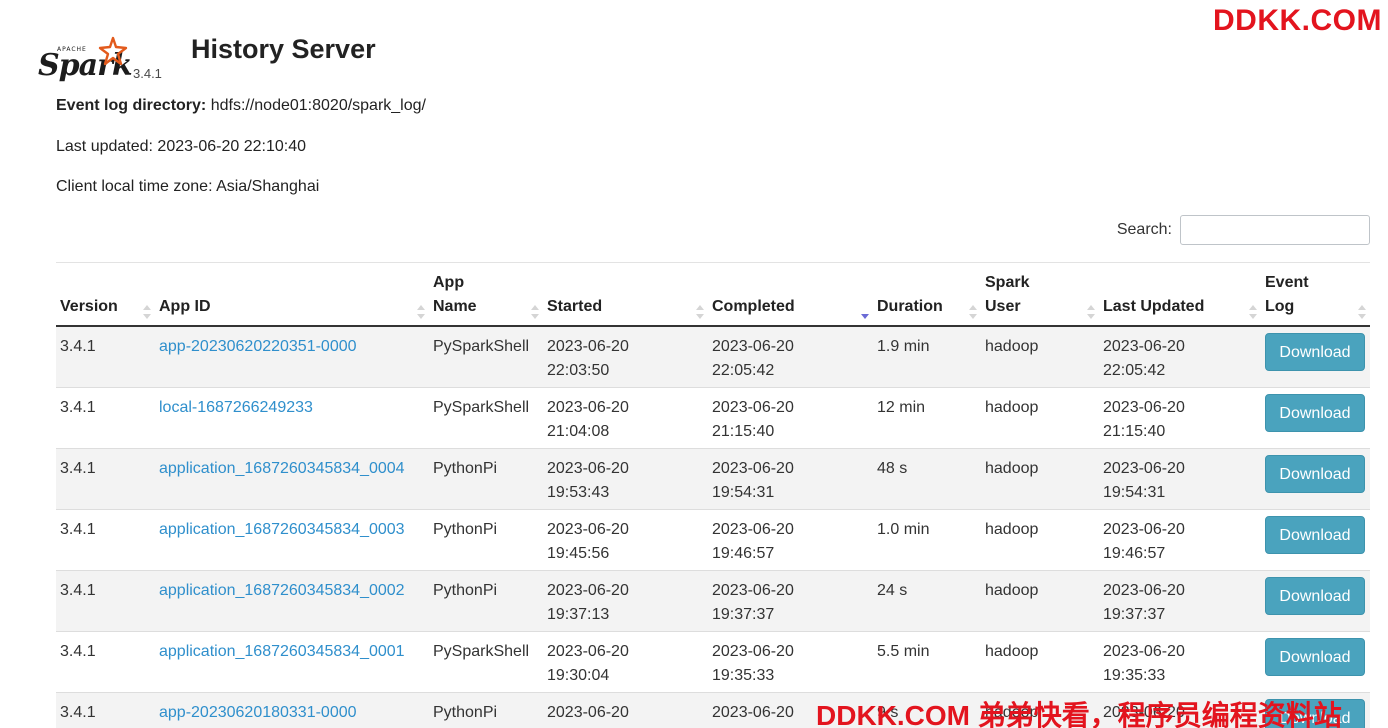 Image resolution: width=1388 pixels, height=728 pixels. What do you see at coordinates (100, 59) in the screenshot?
I see `spark-logo: APACHE Spark 3.4.1` at bounding box center [100, 59].